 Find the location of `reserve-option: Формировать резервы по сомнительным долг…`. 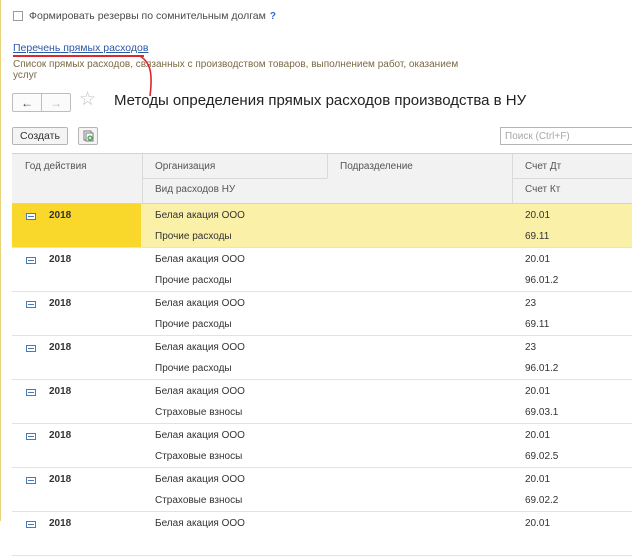

reserve-option: Формировать резервы по сомнительным долг… is located at coordinates (144, 16).